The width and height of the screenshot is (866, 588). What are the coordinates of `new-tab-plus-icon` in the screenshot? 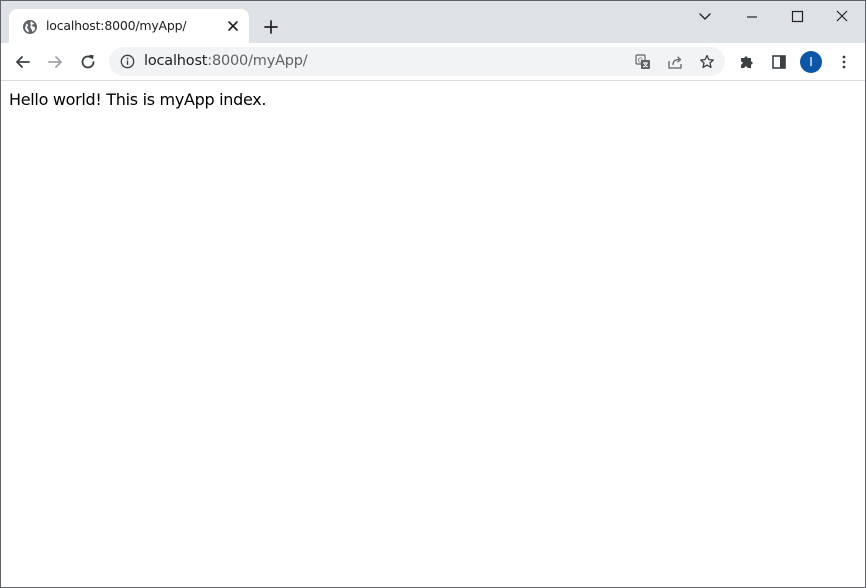 It's located at (271, 27).